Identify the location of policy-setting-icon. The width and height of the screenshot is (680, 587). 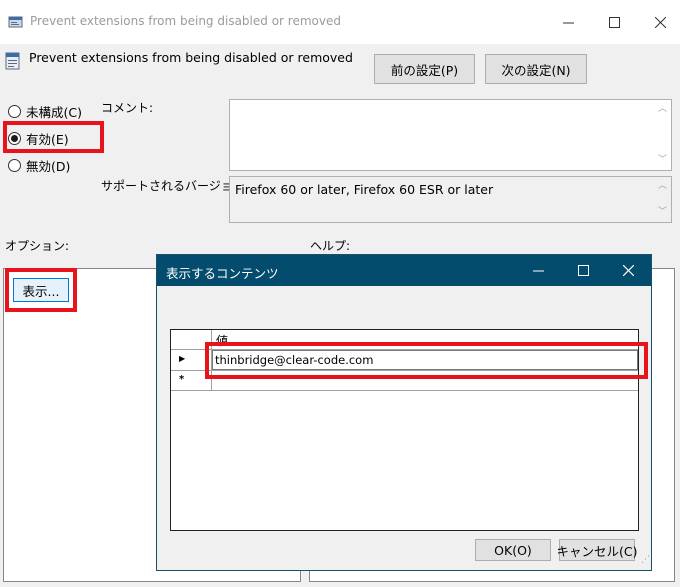
(13, 61).